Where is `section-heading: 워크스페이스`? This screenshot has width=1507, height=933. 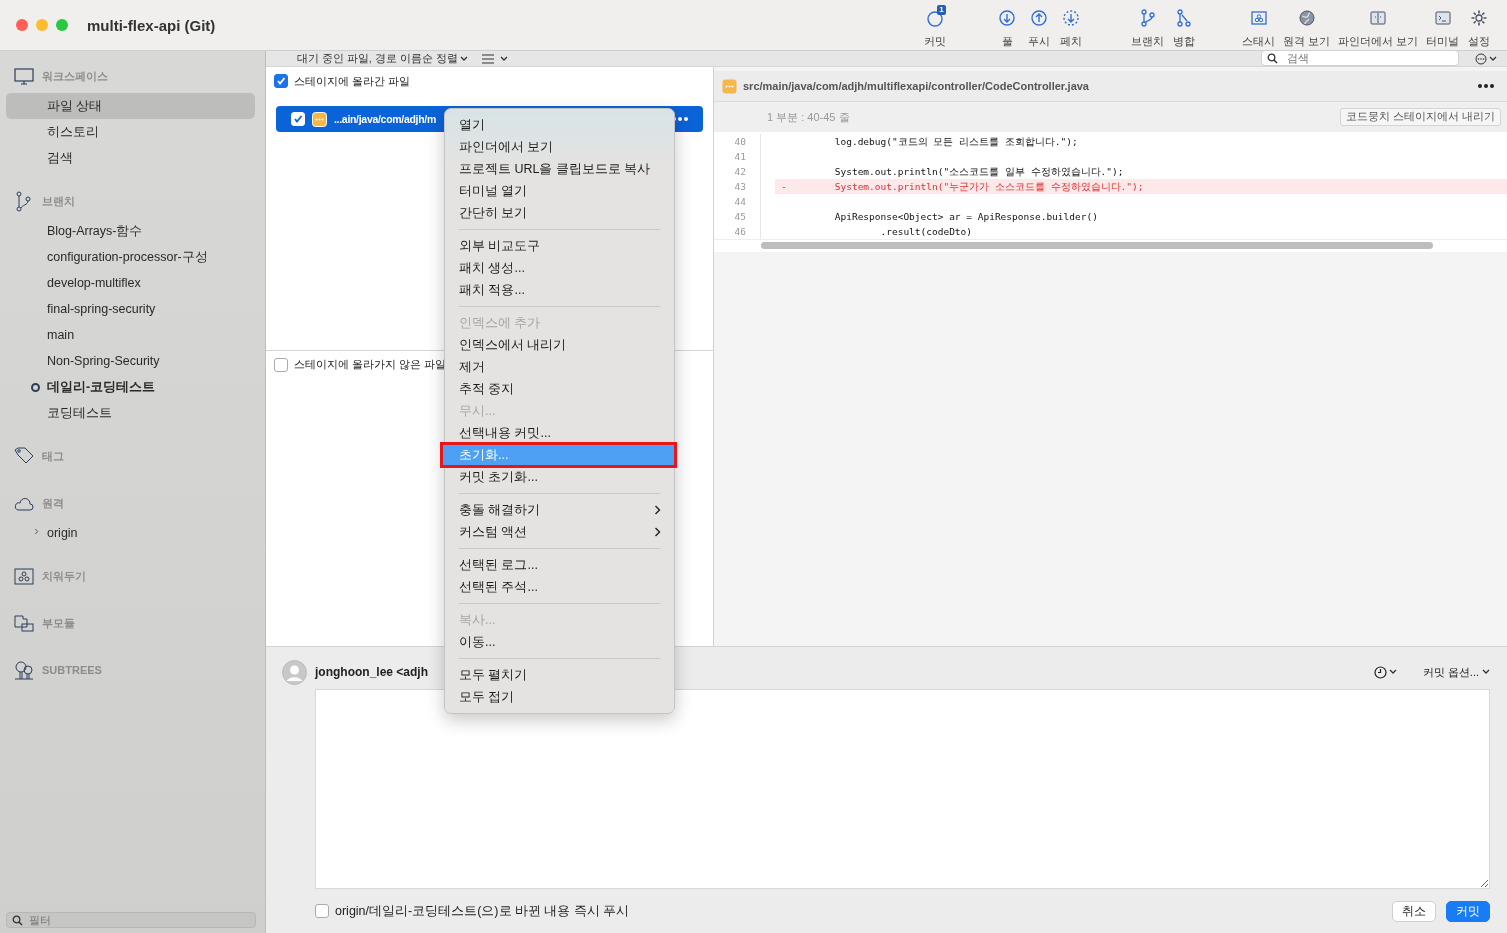 section-heading: 워크스페이스 is located at coordinates (75, 76).